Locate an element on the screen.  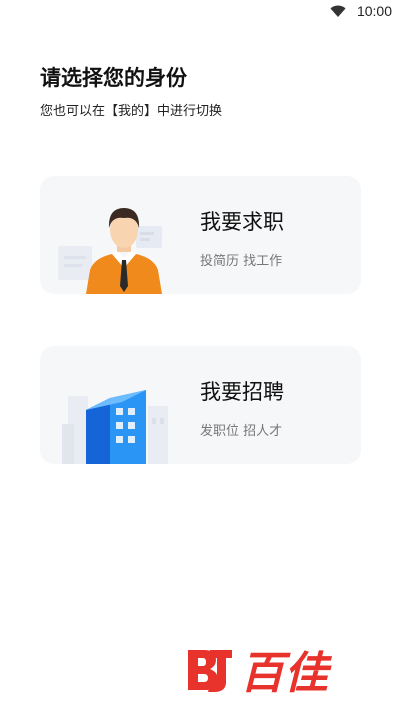
brand-logo-text: 百佳 is located at coordinates (286, 672).